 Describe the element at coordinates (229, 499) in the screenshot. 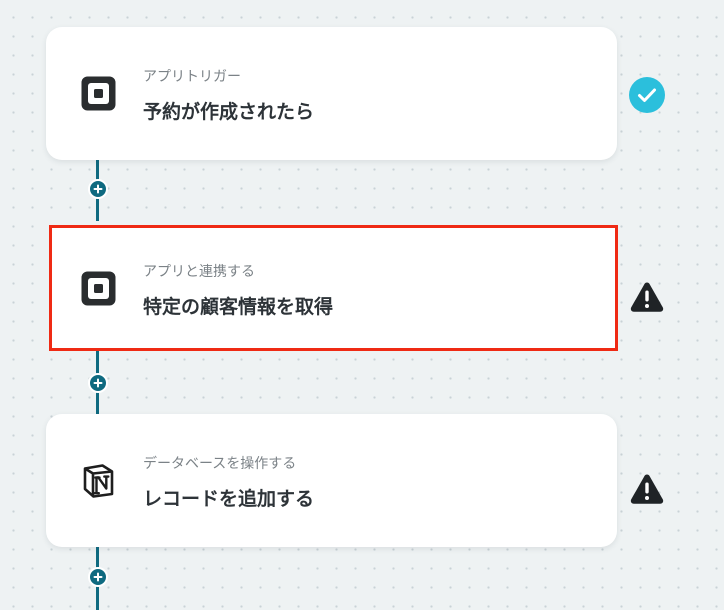

I see `step-title: レコードを追加する` at that location.